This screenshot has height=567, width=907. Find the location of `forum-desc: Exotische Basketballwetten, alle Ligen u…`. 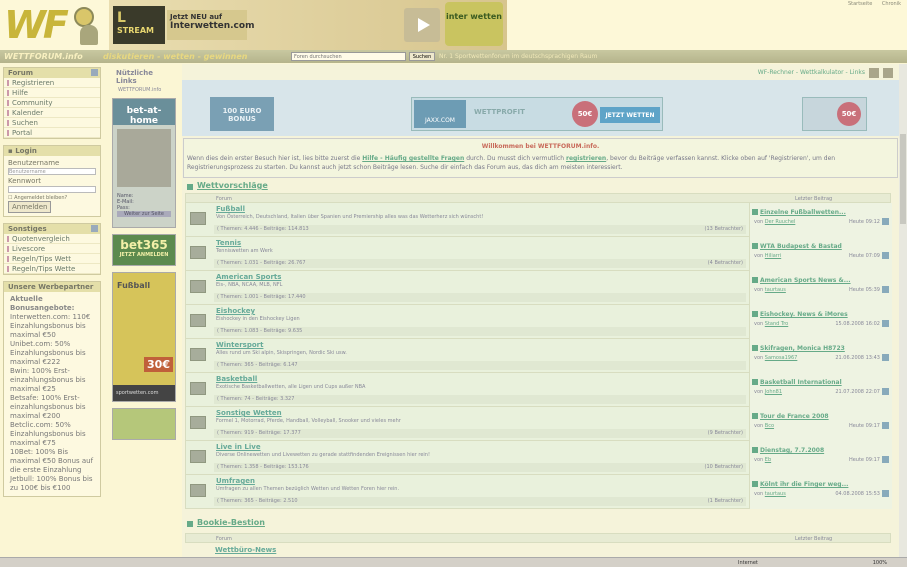

forum-desc: Exotische Basketballwetten, alle Ligen u… is located at coordinates (291, 387).